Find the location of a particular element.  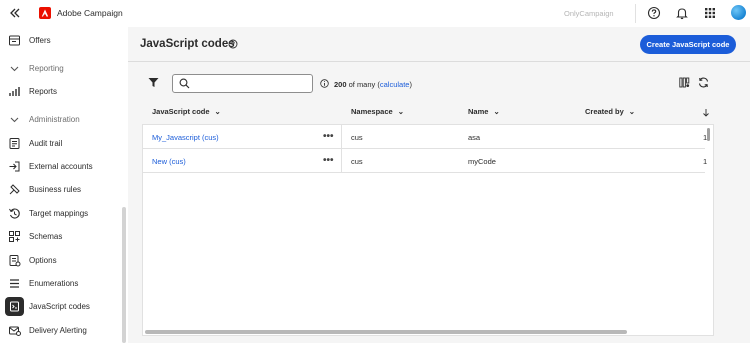

record-count-value: 200 is located at coordinates (340, 84).